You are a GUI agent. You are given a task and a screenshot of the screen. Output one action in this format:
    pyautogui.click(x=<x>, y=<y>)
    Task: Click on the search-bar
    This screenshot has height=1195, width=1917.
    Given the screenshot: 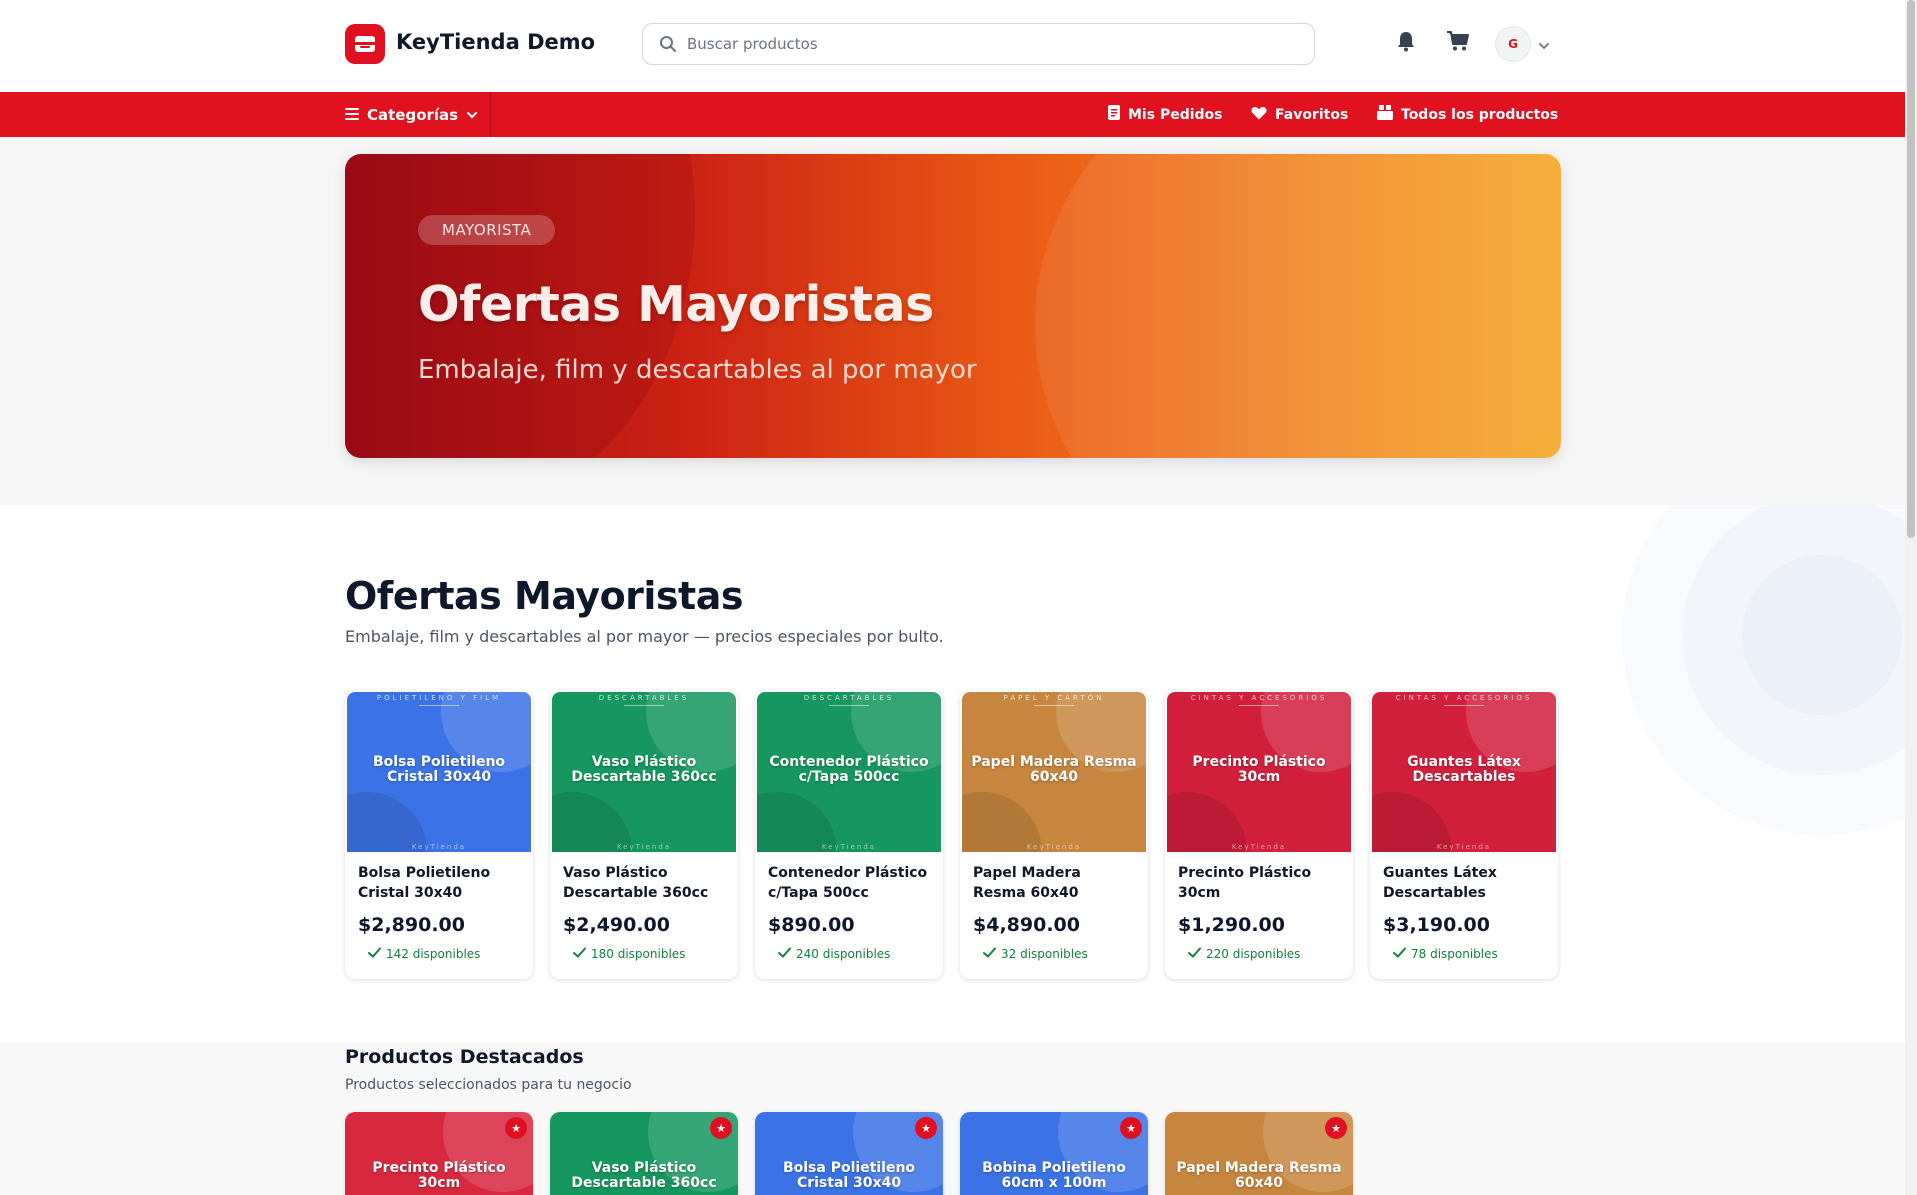 What is the action you would take?
    pyautogui.click(x=978, y=44)
    